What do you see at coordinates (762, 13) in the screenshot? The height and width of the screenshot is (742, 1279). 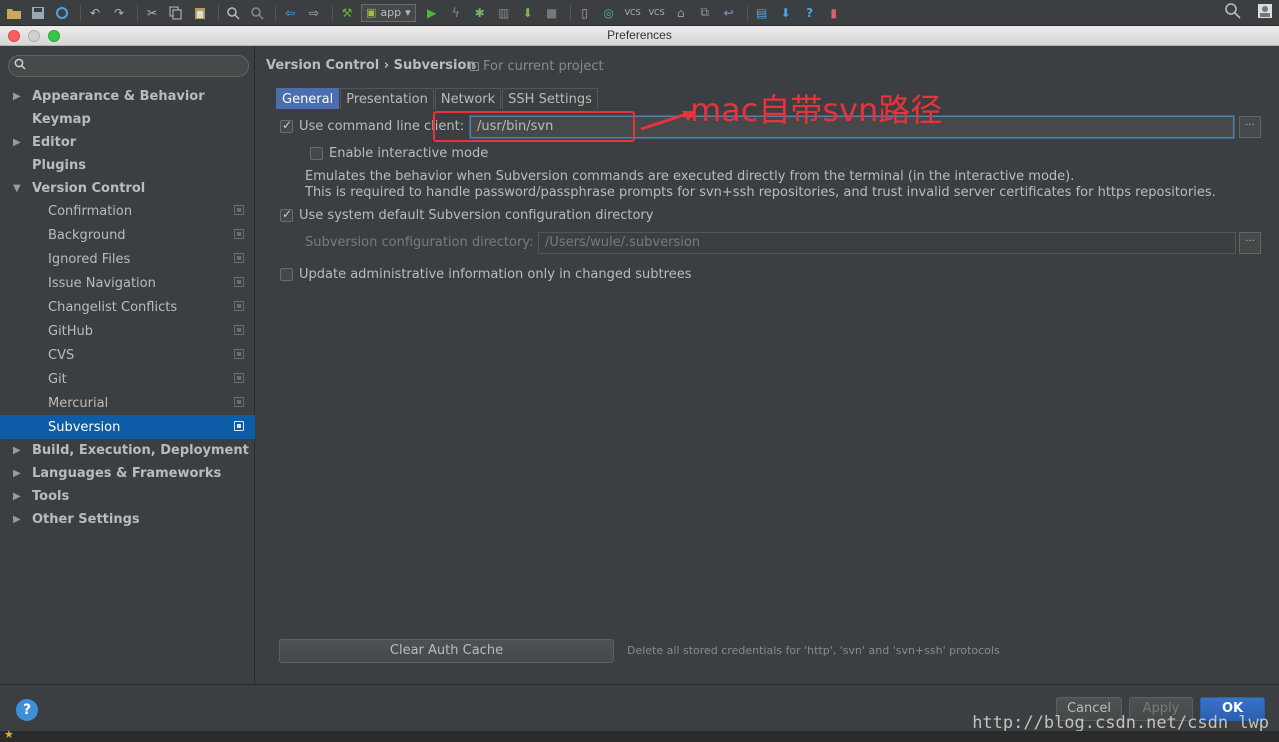 I see `project-structure-icon: ▤` at bounding box center [762, 13].